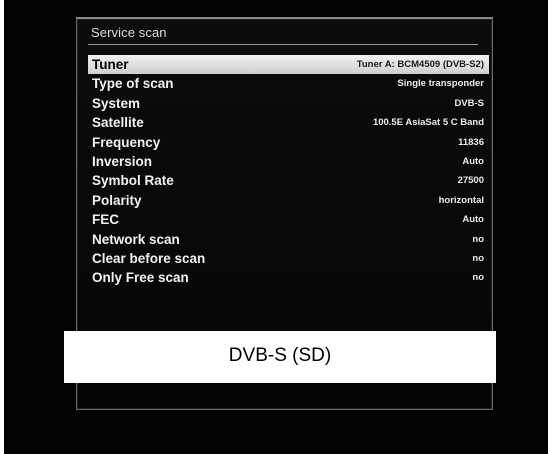  What do you see at coordinates (288, 277) in the screenshot?
I see `setting-row-only-free-scan: Only Free scan no` at bounding box center [288, 277].